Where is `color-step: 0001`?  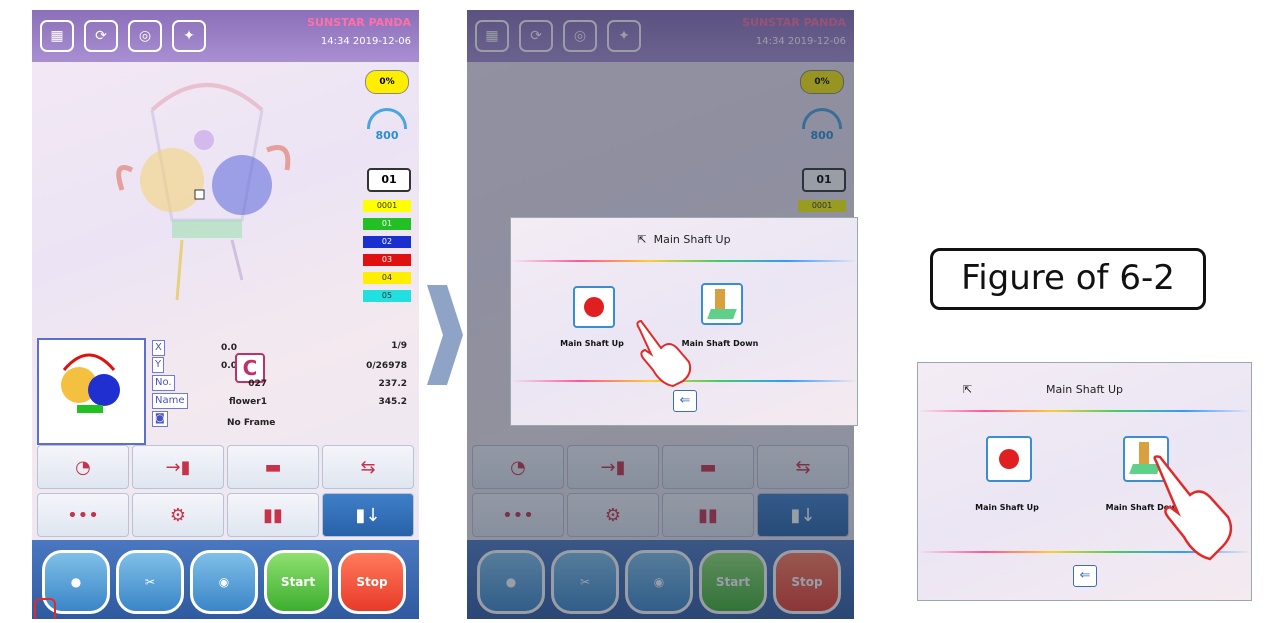 color-step: 0001 is located at coordinates (387, 206).